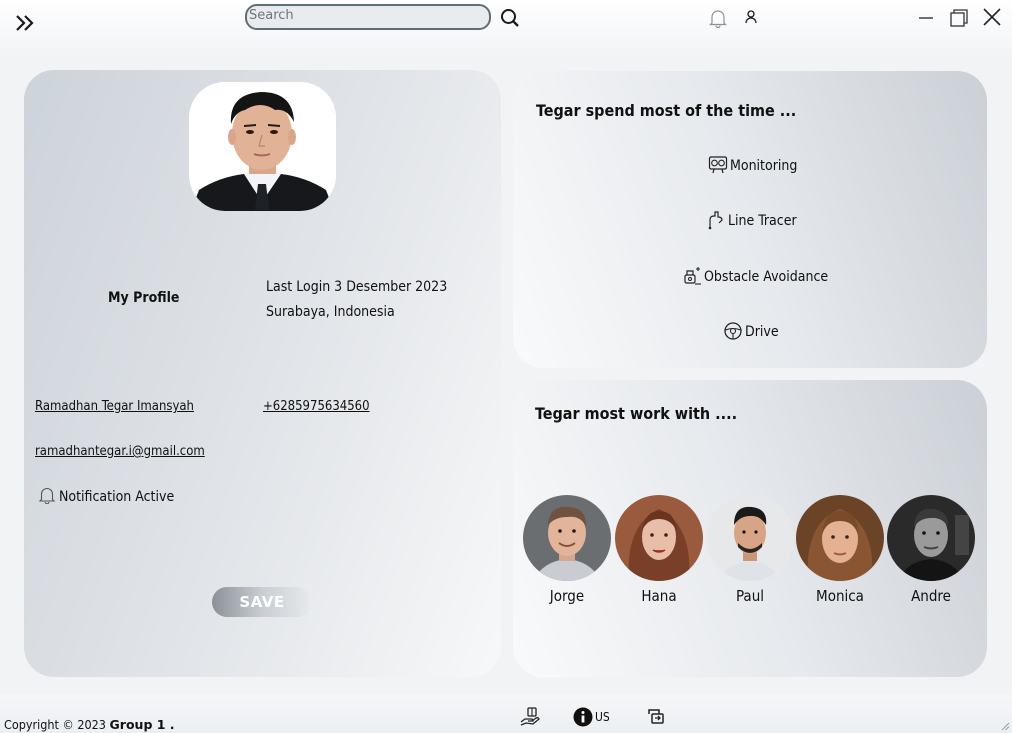  Describe the element at coordinates (262, 146) in the screenshot. I see `profile-avatar` at that location.